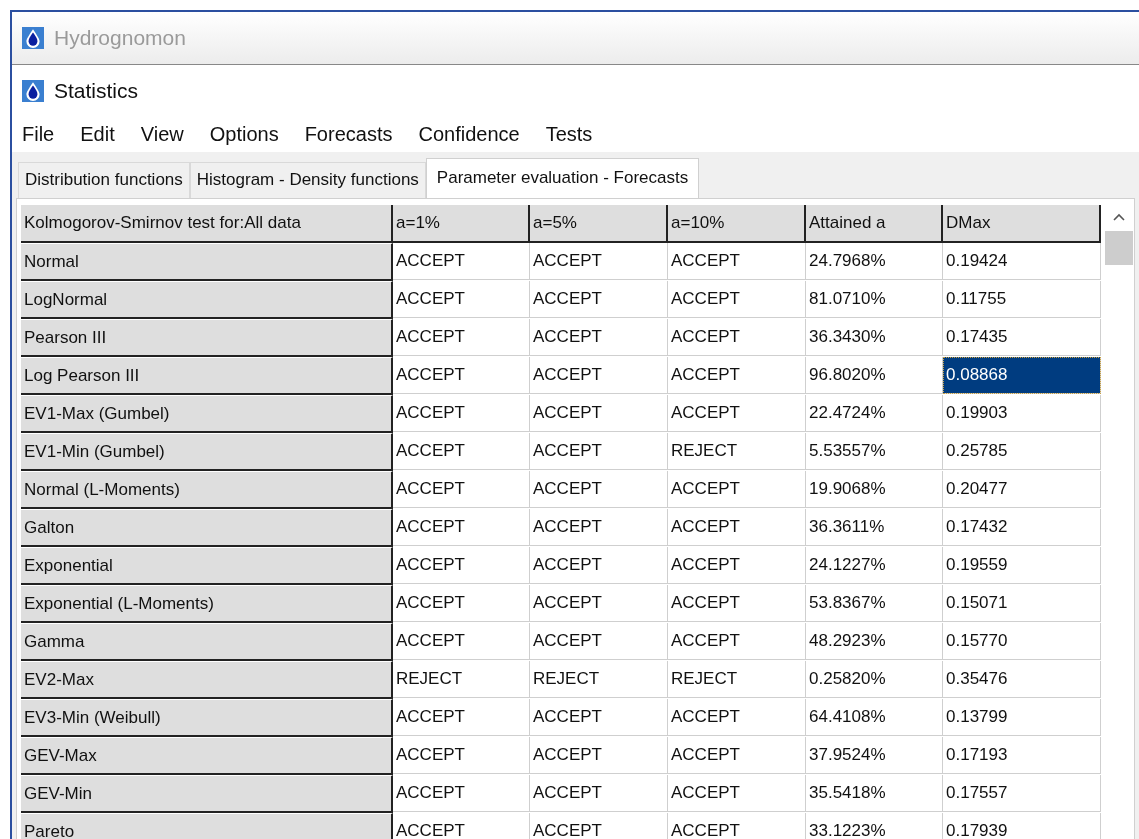 Image resolution: width=1139 pixels, height=839 pixels. Describe the element at coordinates (97, 134) in the screenshot. I see `menu-item: Edit` at that location.